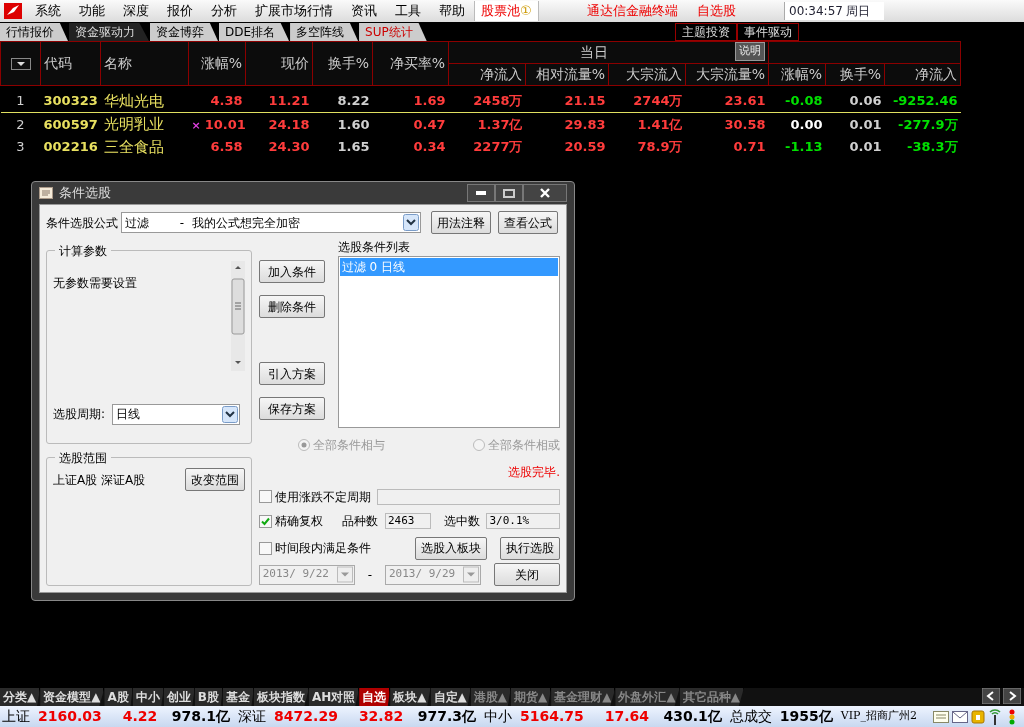  What do you see at coordinates (865, 100) in the screenshot?
I see `table-cell: 0.06` at bounding box center [865, 100].